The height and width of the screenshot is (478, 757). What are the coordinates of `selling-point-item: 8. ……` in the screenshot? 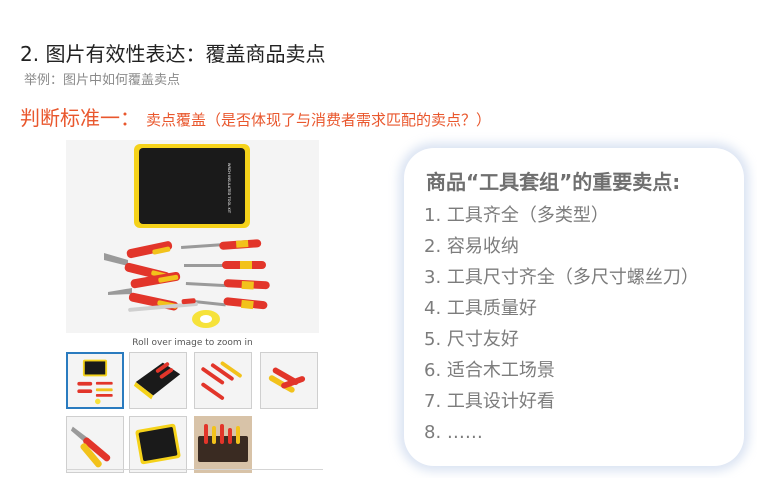 It's located at (453, 432).